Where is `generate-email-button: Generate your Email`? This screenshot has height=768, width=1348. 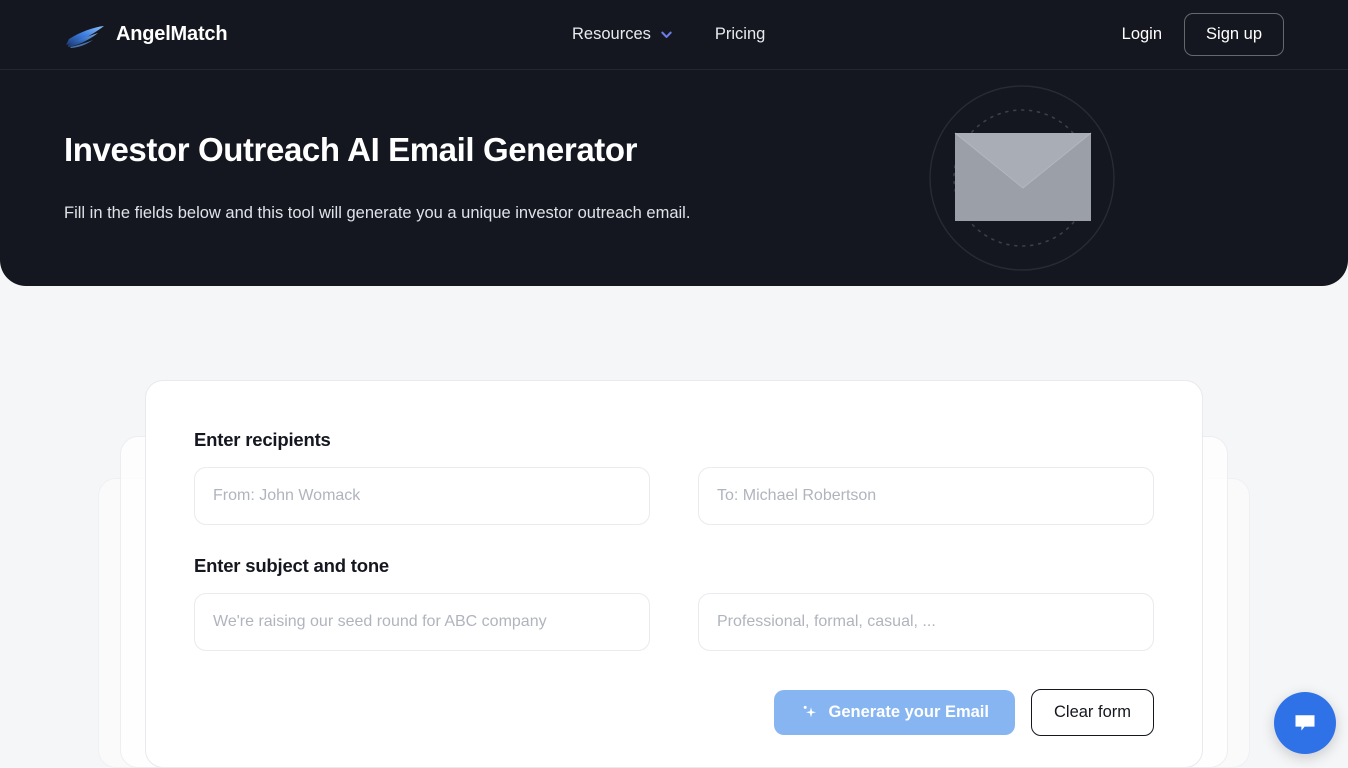
generate-email-button: Generate your Email is located at coordinates (894, 712).